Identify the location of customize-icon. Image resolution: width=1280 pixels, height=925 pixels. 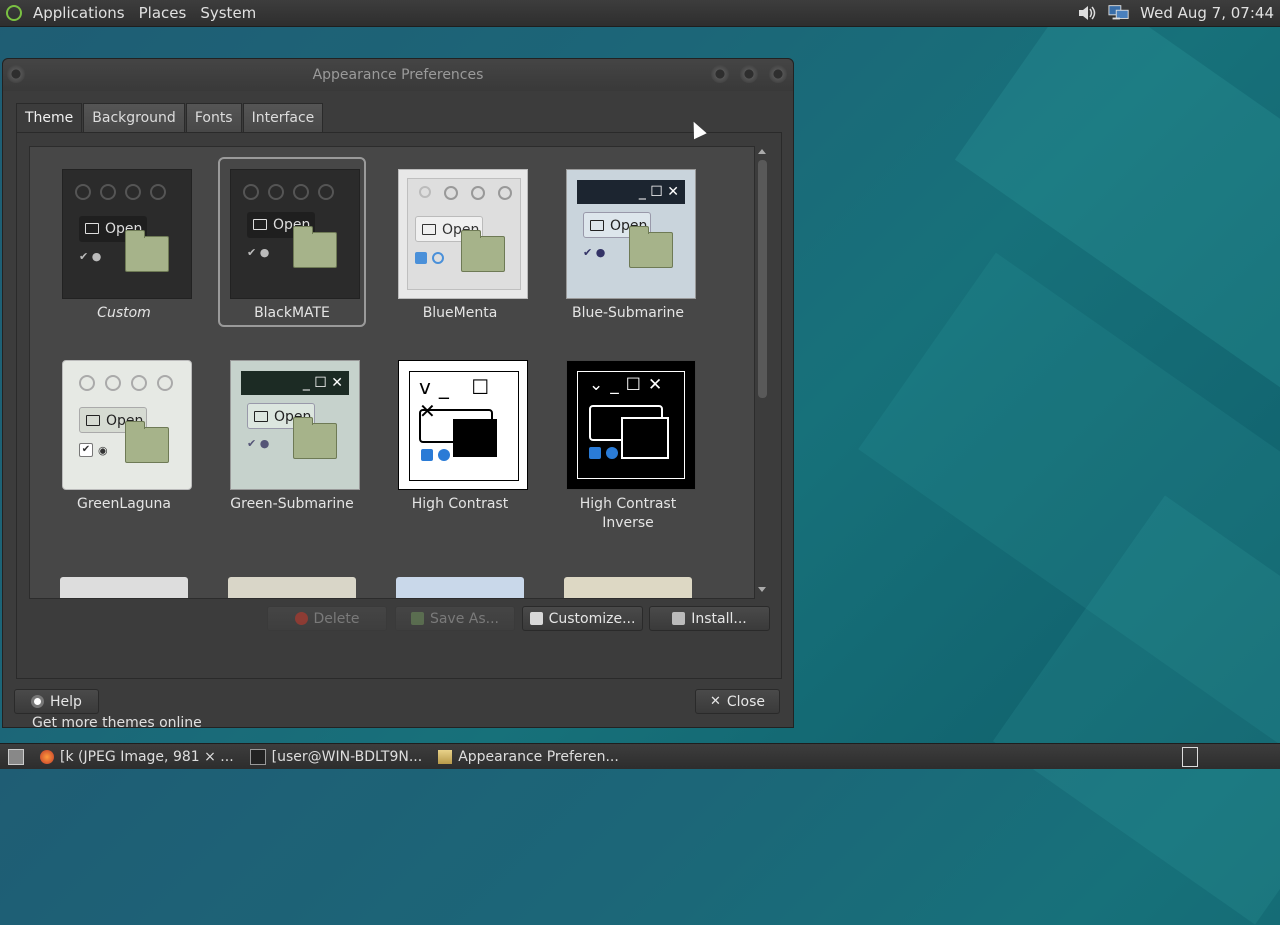
(536, 618).